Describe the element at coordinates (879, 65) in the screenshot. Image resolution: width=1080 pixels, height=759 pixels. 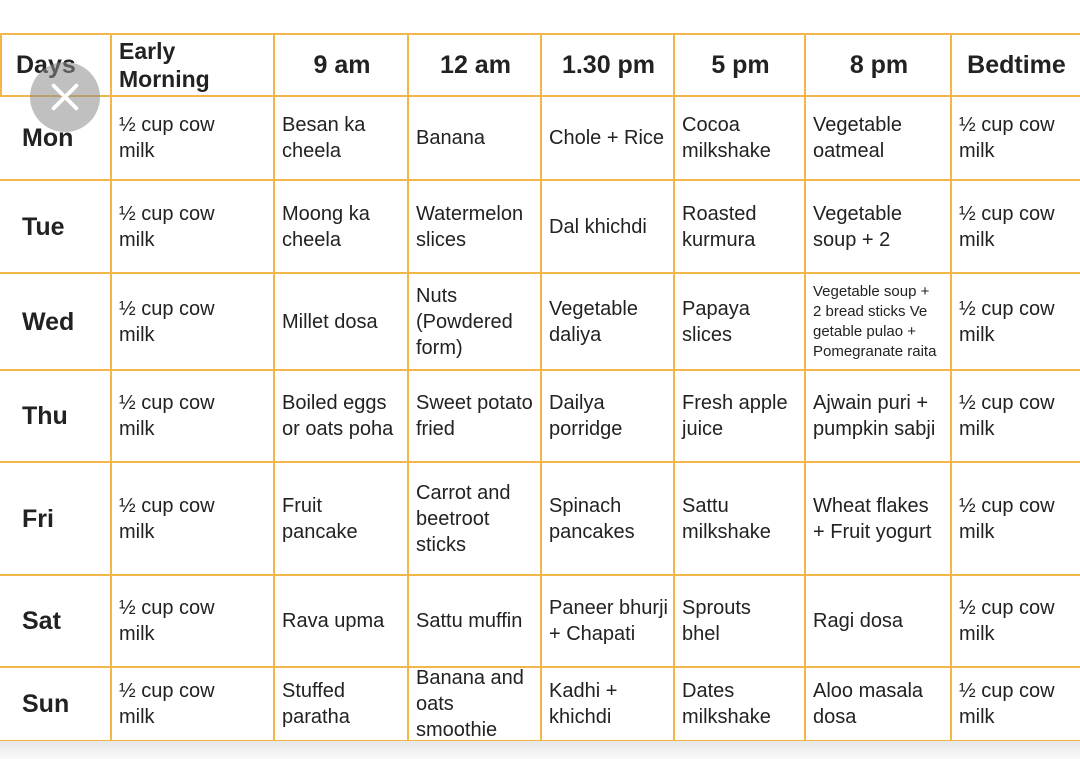
I see `column-header: 8 pm` at that location.